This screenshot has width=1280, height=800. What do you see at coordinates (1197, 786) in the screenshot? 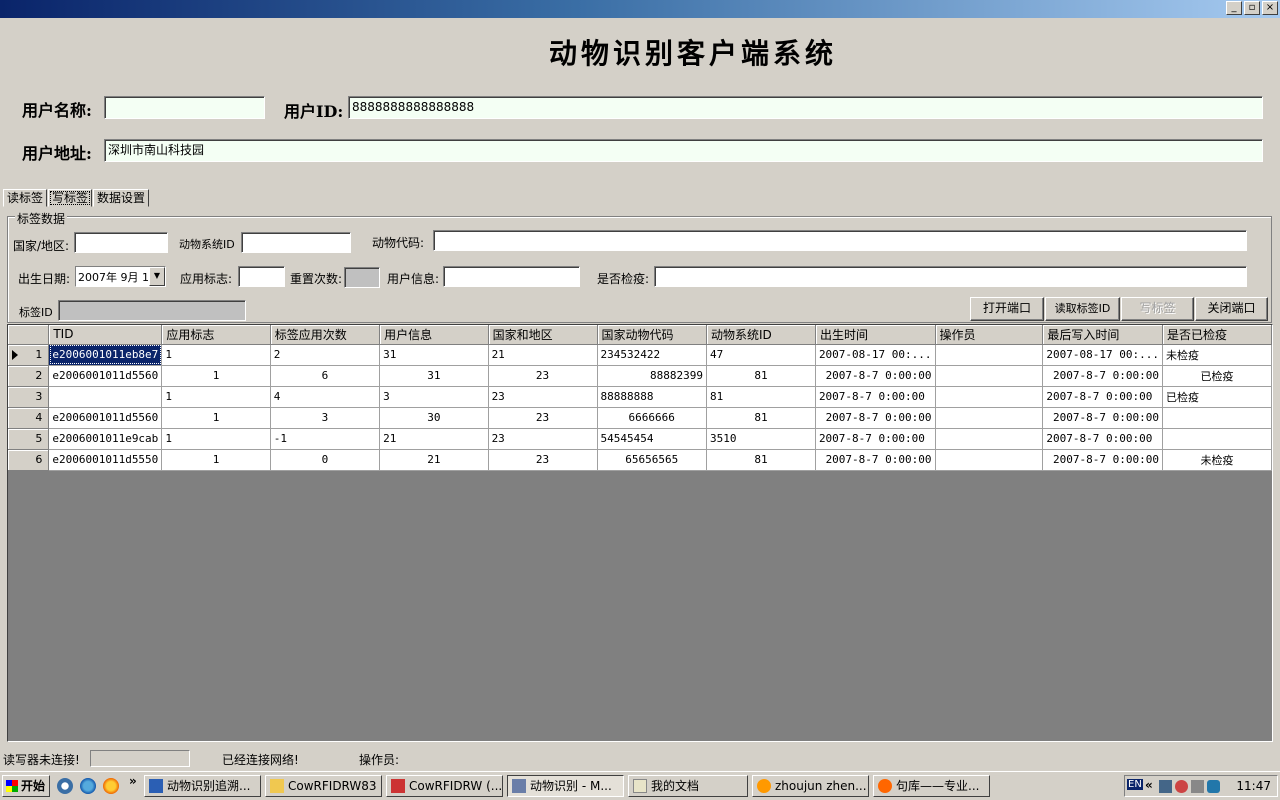
I see `device-icon` at bounding box center [1197, 786].